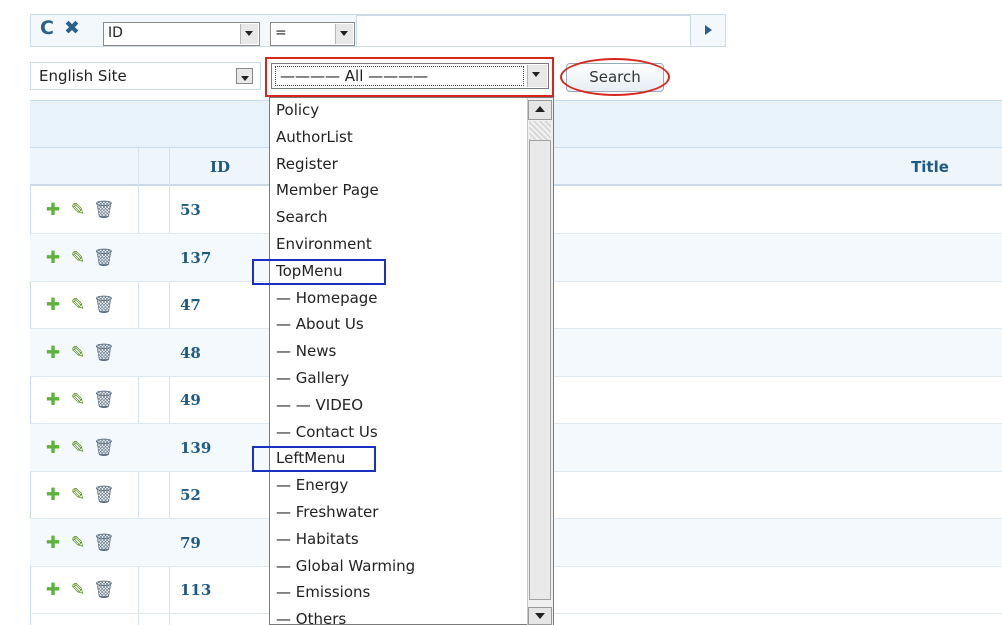 The image size is (1002, 625). What do you see at coordinates (195, 258) in the screenshot?
I see `row-id-link: 137` at bounding box center [195, 258].